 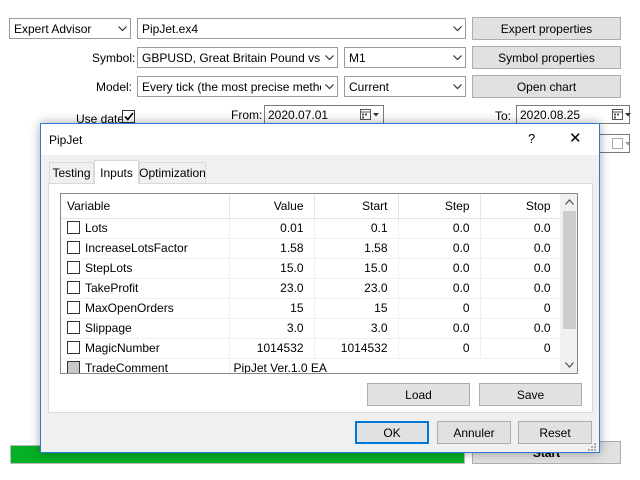 I want to click on help-button: ?, so click(x=531, y=138).